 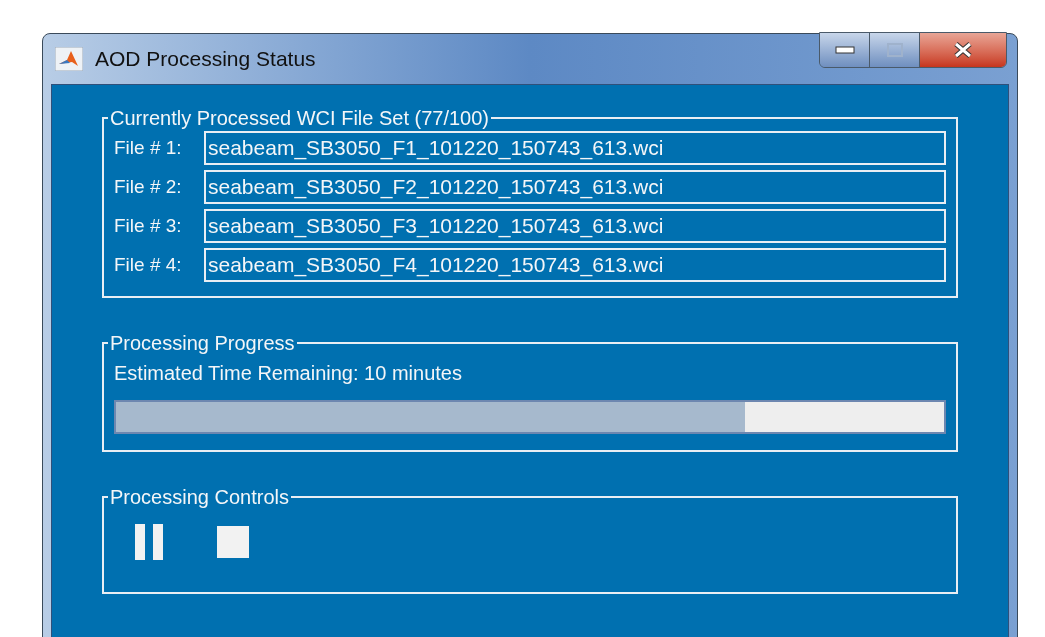 I want to click on close-icon, so click(x=963, y=50).